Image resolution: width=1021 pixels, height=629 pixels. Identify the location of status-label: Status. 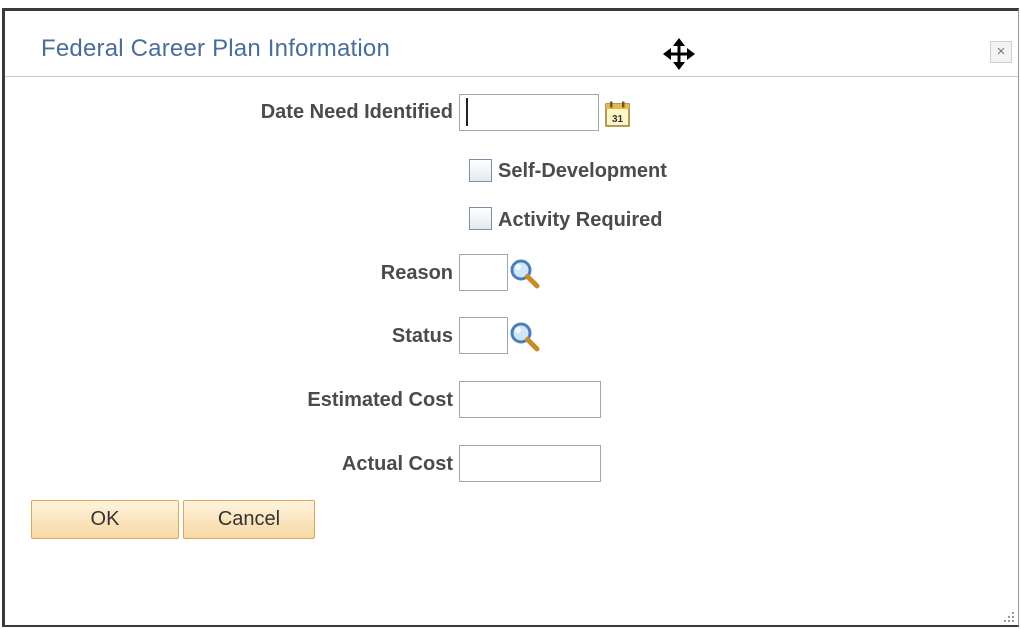
(422, 336).